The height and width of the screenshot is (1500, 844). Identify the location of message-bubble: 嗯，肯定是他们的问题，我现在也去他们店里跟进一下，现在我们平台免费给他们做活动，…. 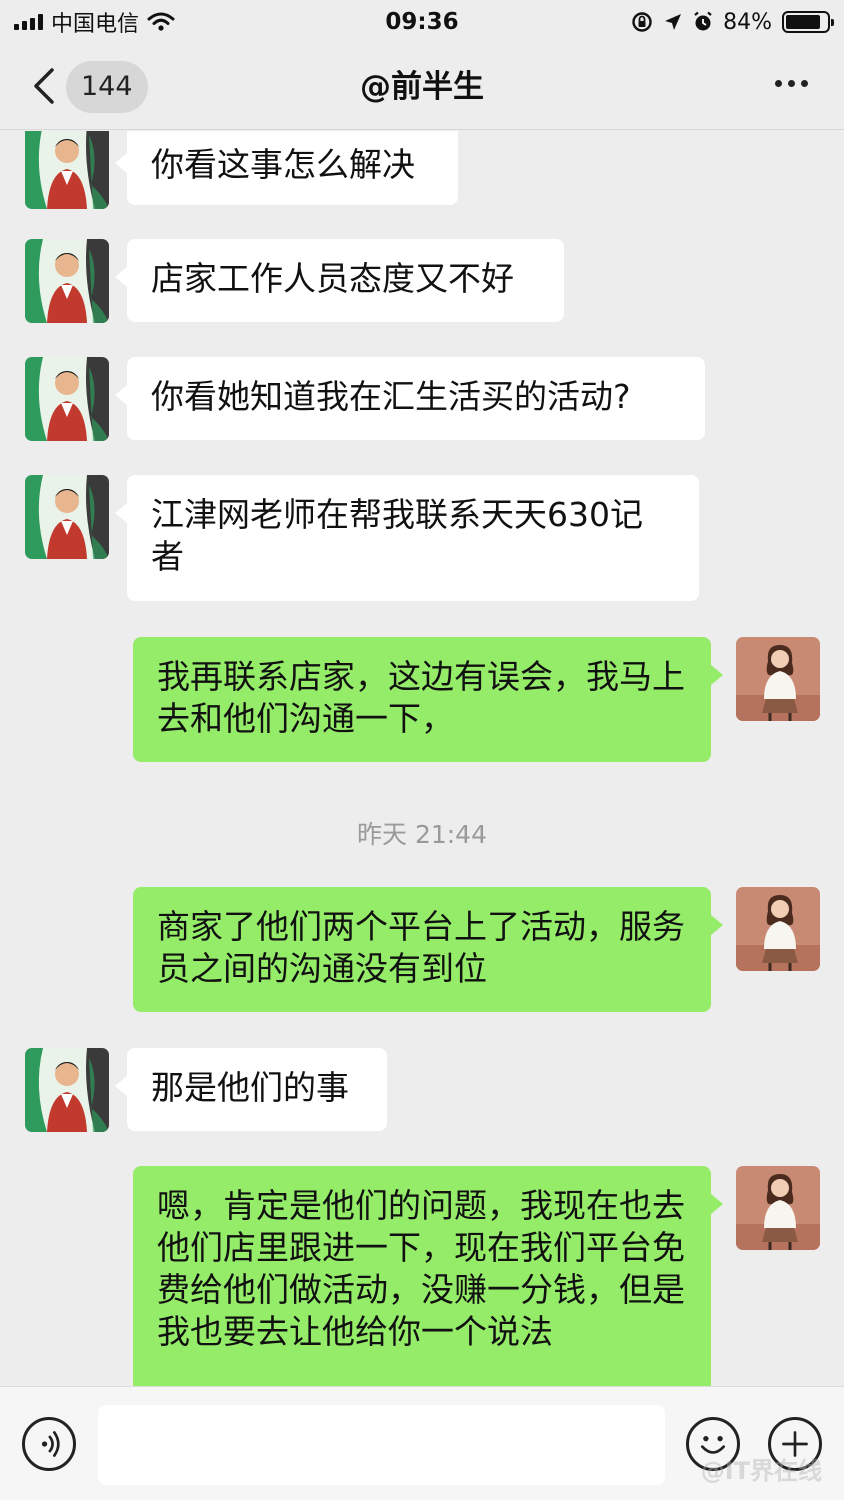
(428, 1276).